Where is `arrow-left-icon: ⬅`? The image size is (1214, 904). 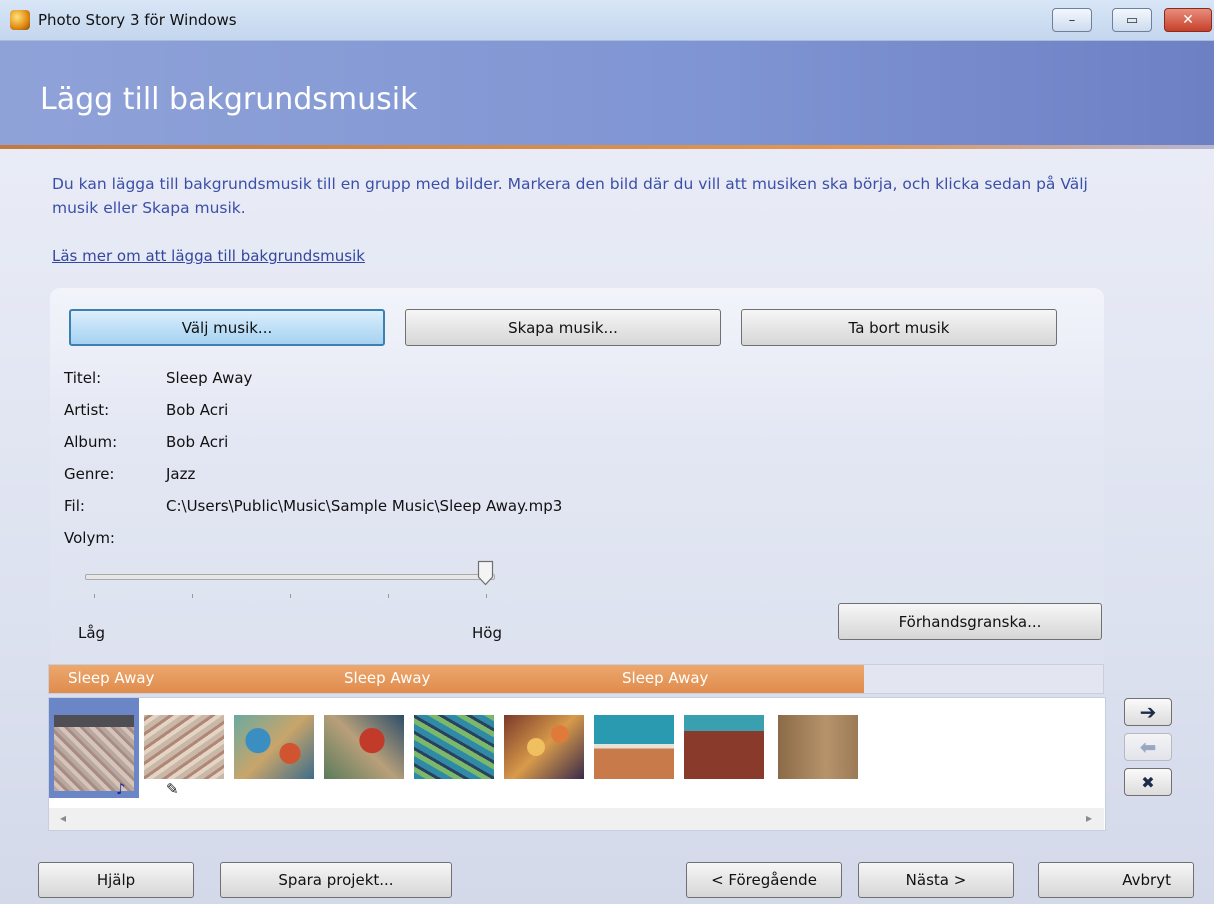
arrow-left-icon: ⬅ is located at coordinates (1148, 747).